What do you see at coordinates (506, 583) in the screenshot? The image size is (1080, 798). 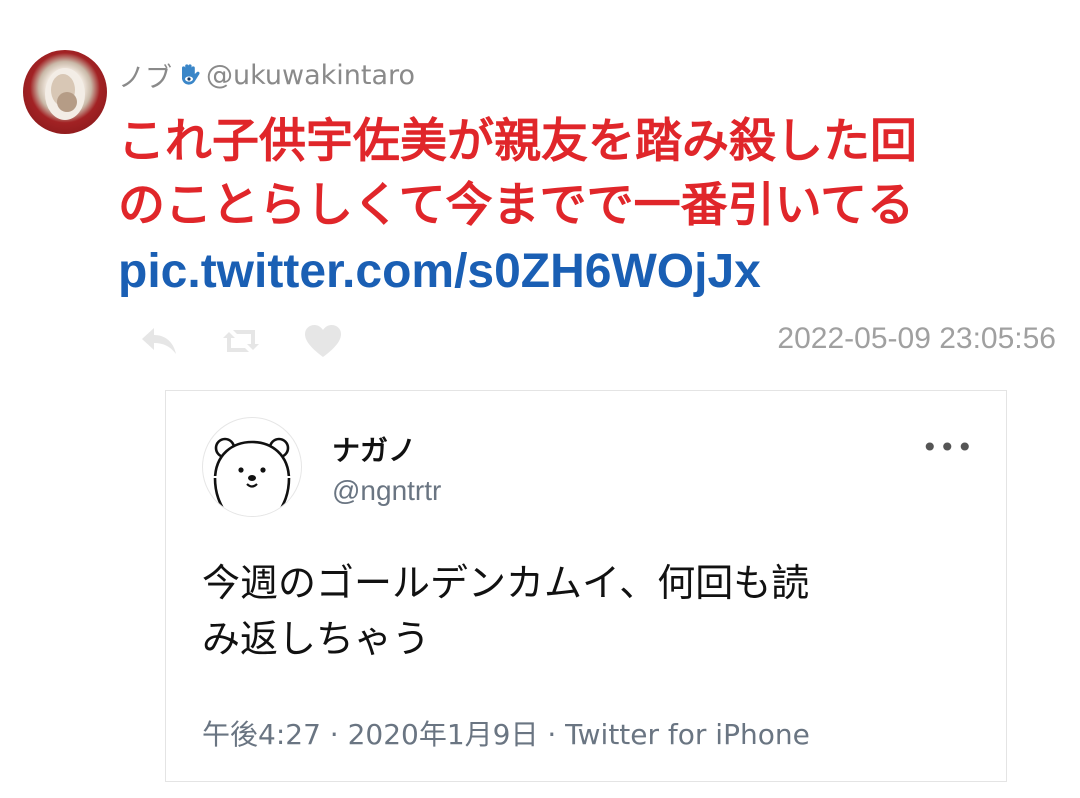 I see `quoted-text-line-1: 今週のゴールデンカムイ、何回も読` at bounding box center [506, 583].